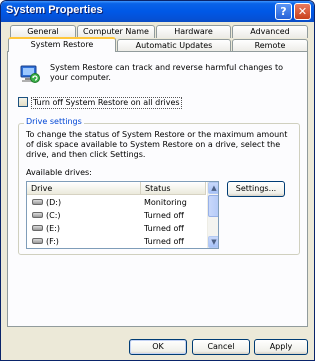 This screenshot has width=320, height=361. What do you see at coordinates (52, 241) in the screenshot?
I see `drive-name: (F:)` at bounding box center [52, 241].